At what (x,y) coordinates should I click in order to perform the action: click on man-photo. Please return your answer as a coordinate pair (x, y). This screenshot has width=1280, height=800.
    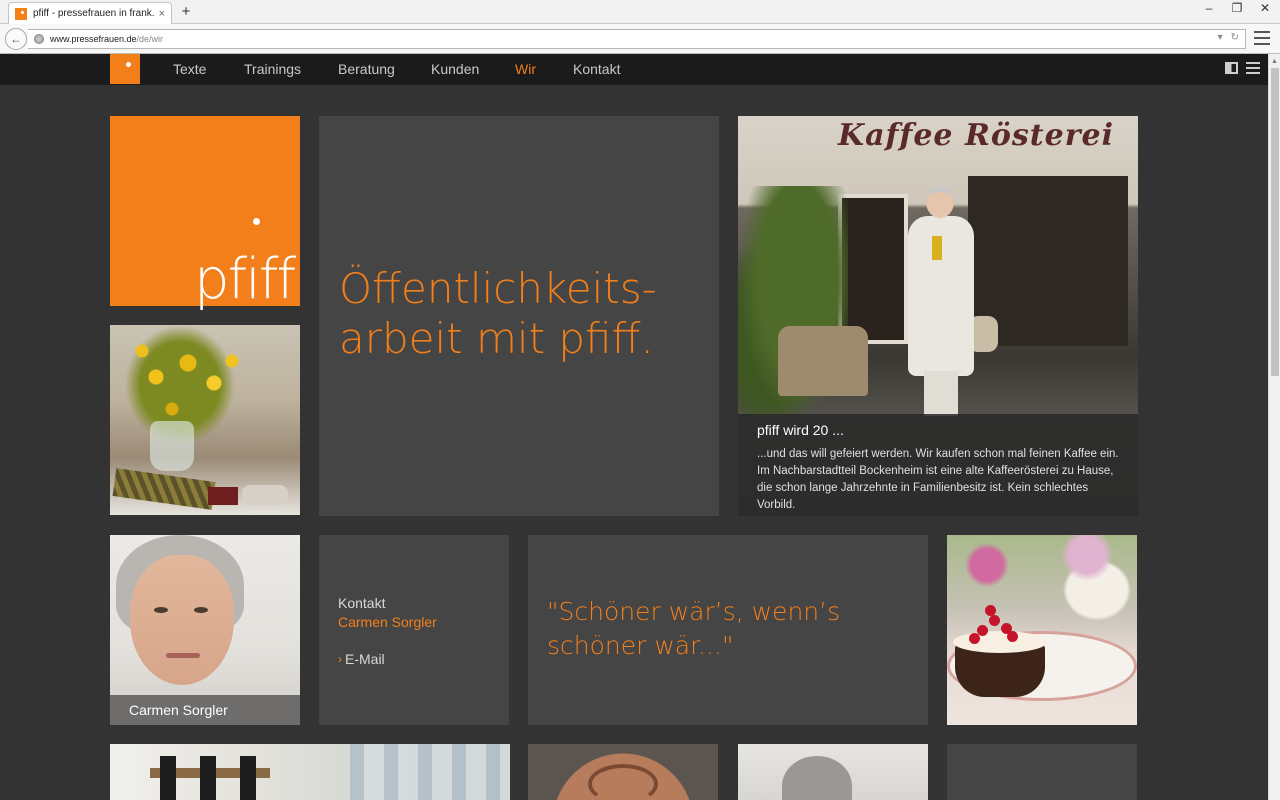
    Looking at the image, I should click on (833, 772).